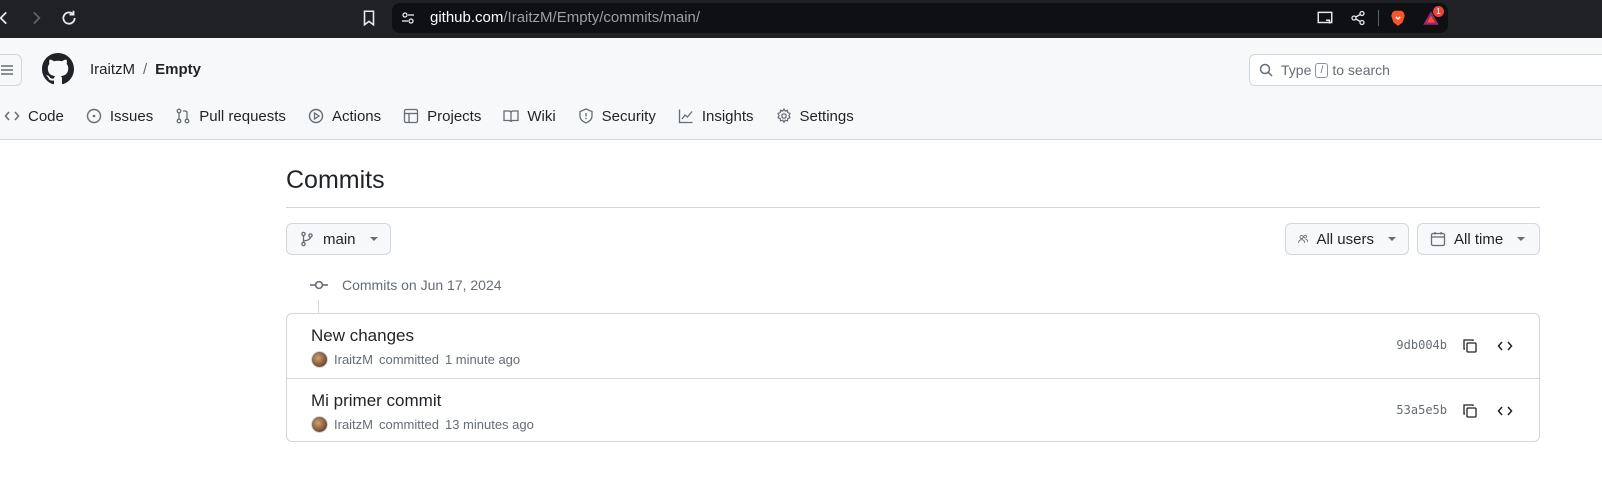  I want to click on brave-lion-icon, so click(1398, 18).